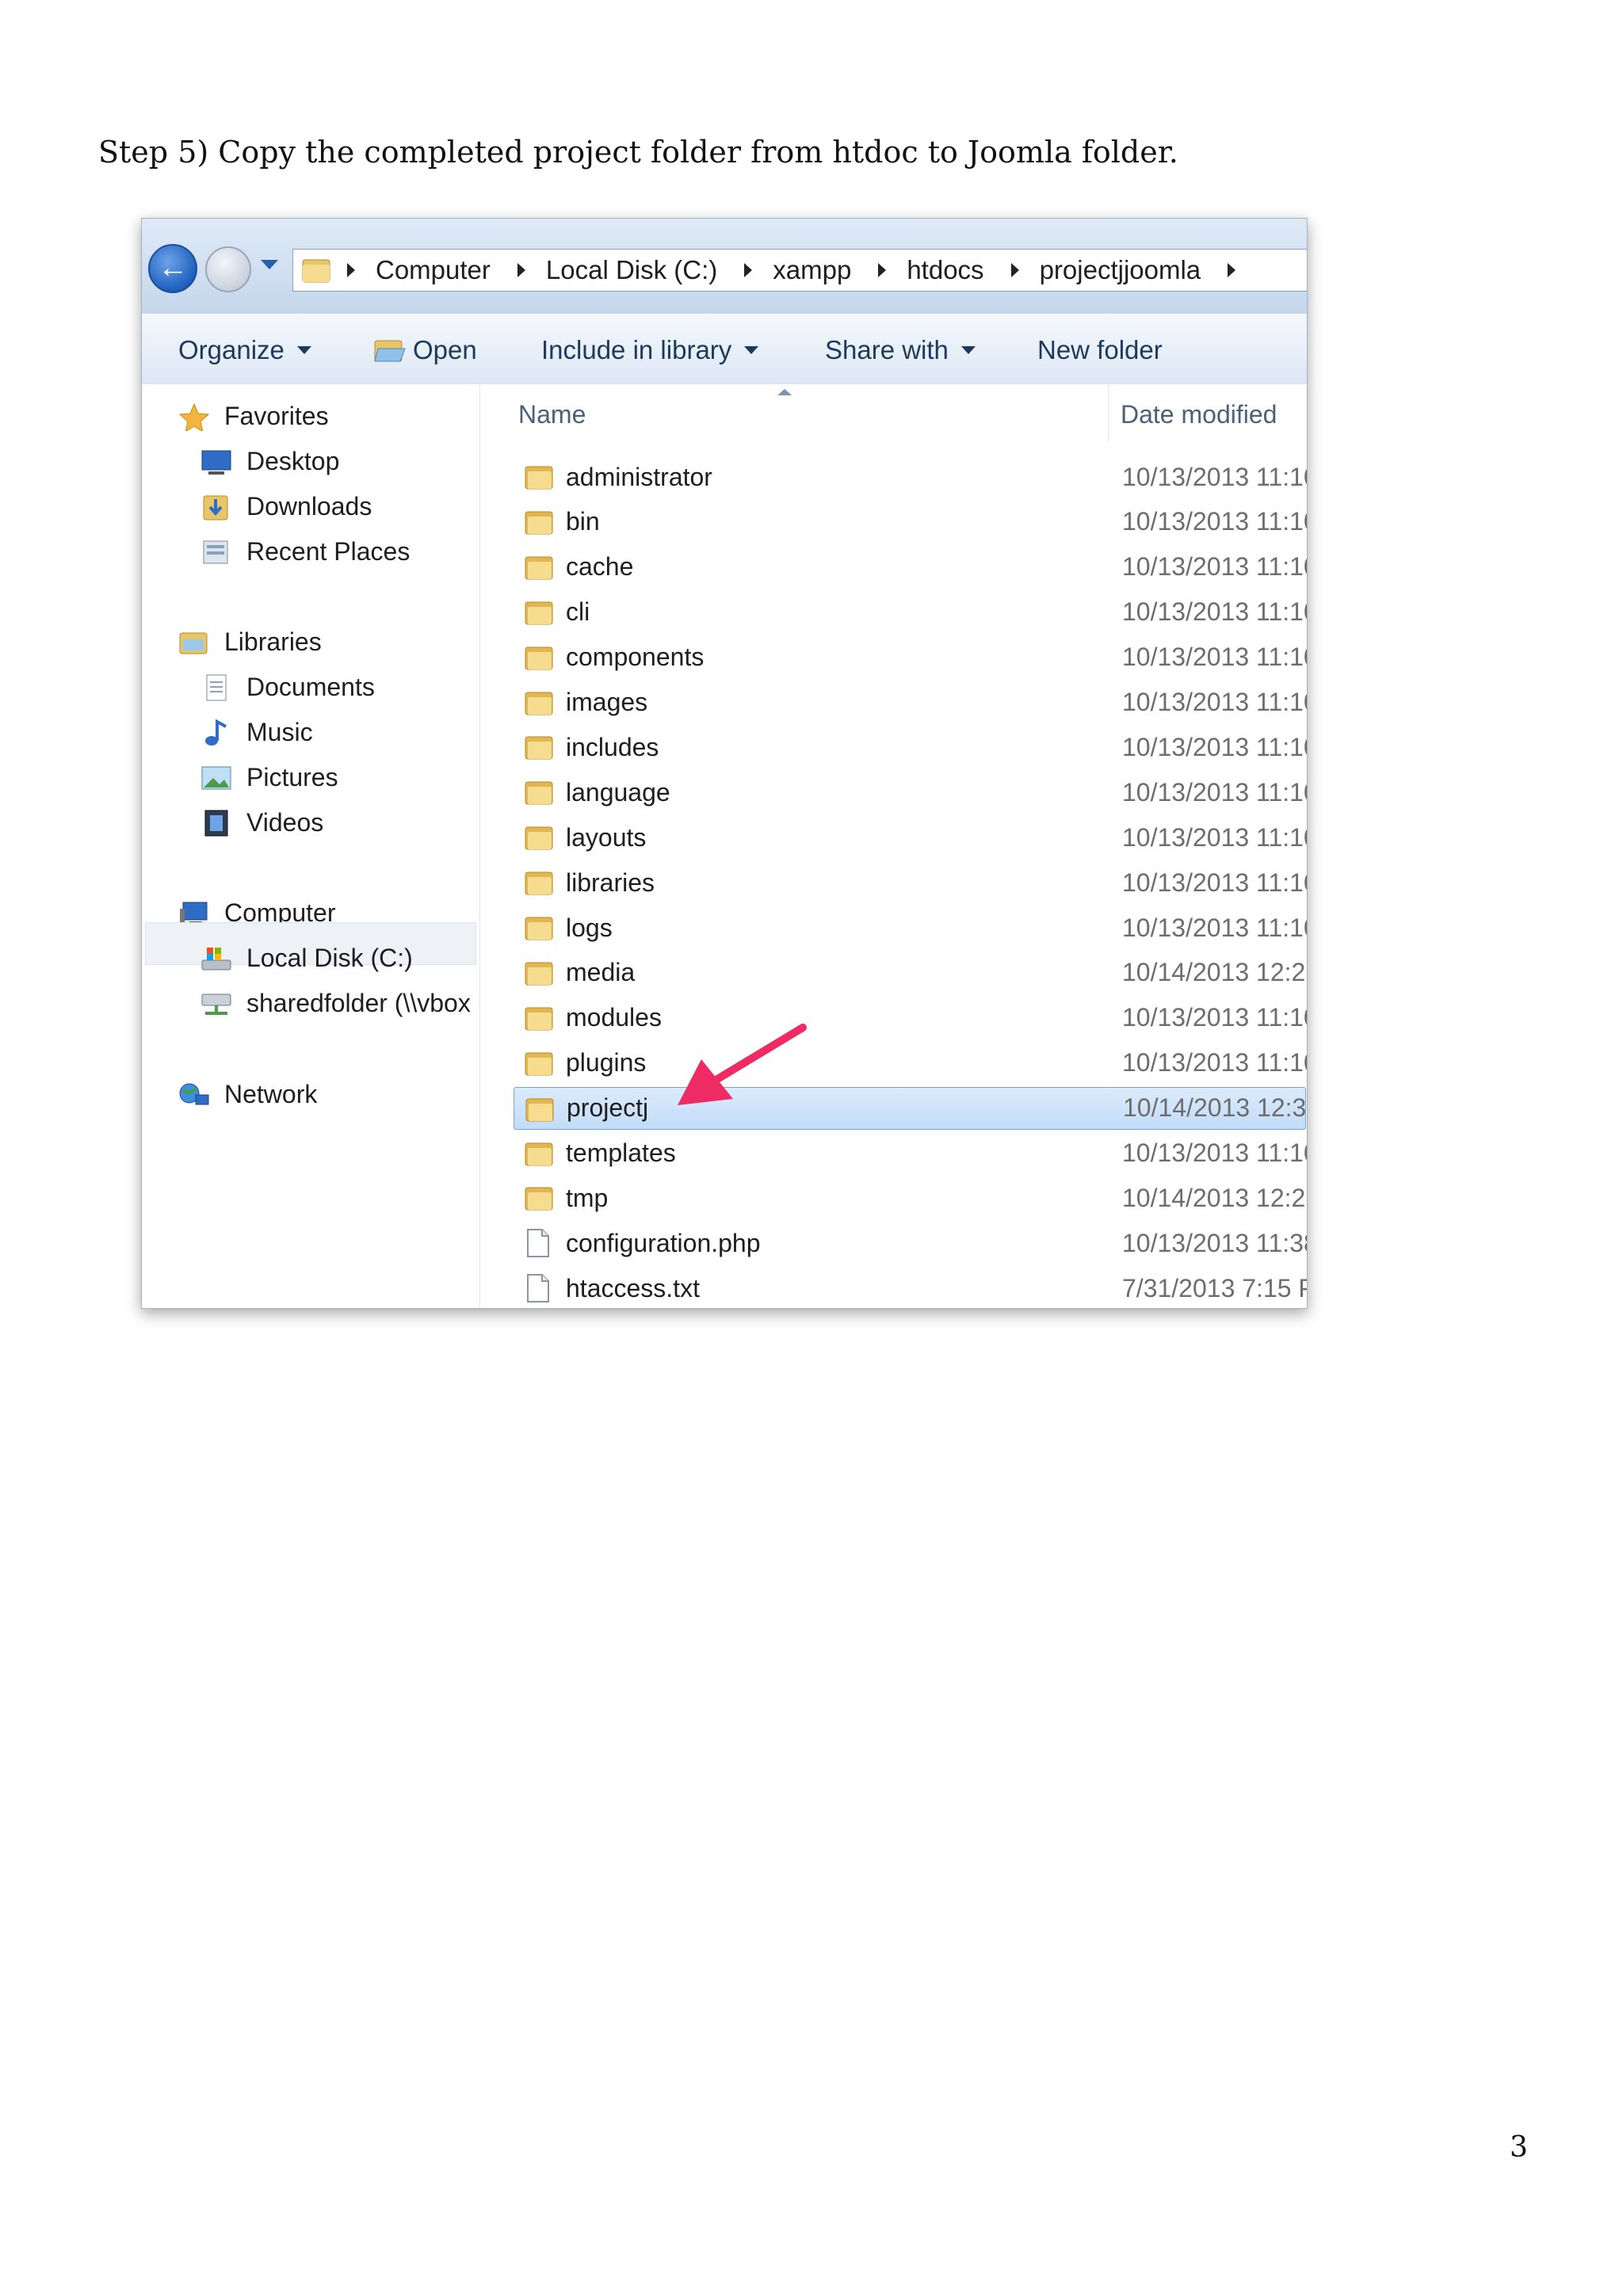 This screenshot has width=1623, height=2296. I want to click on open-button: Open, so click(425, 350).